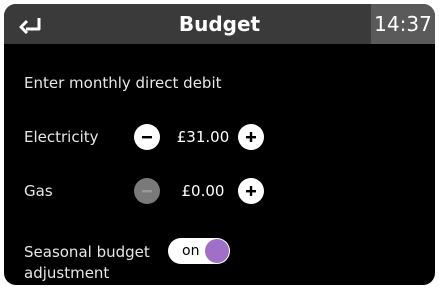  What do you see at coordinates (191, 251) in the screenshot?
I see `toggle-state-label: on` at bounding box center [191, 251].